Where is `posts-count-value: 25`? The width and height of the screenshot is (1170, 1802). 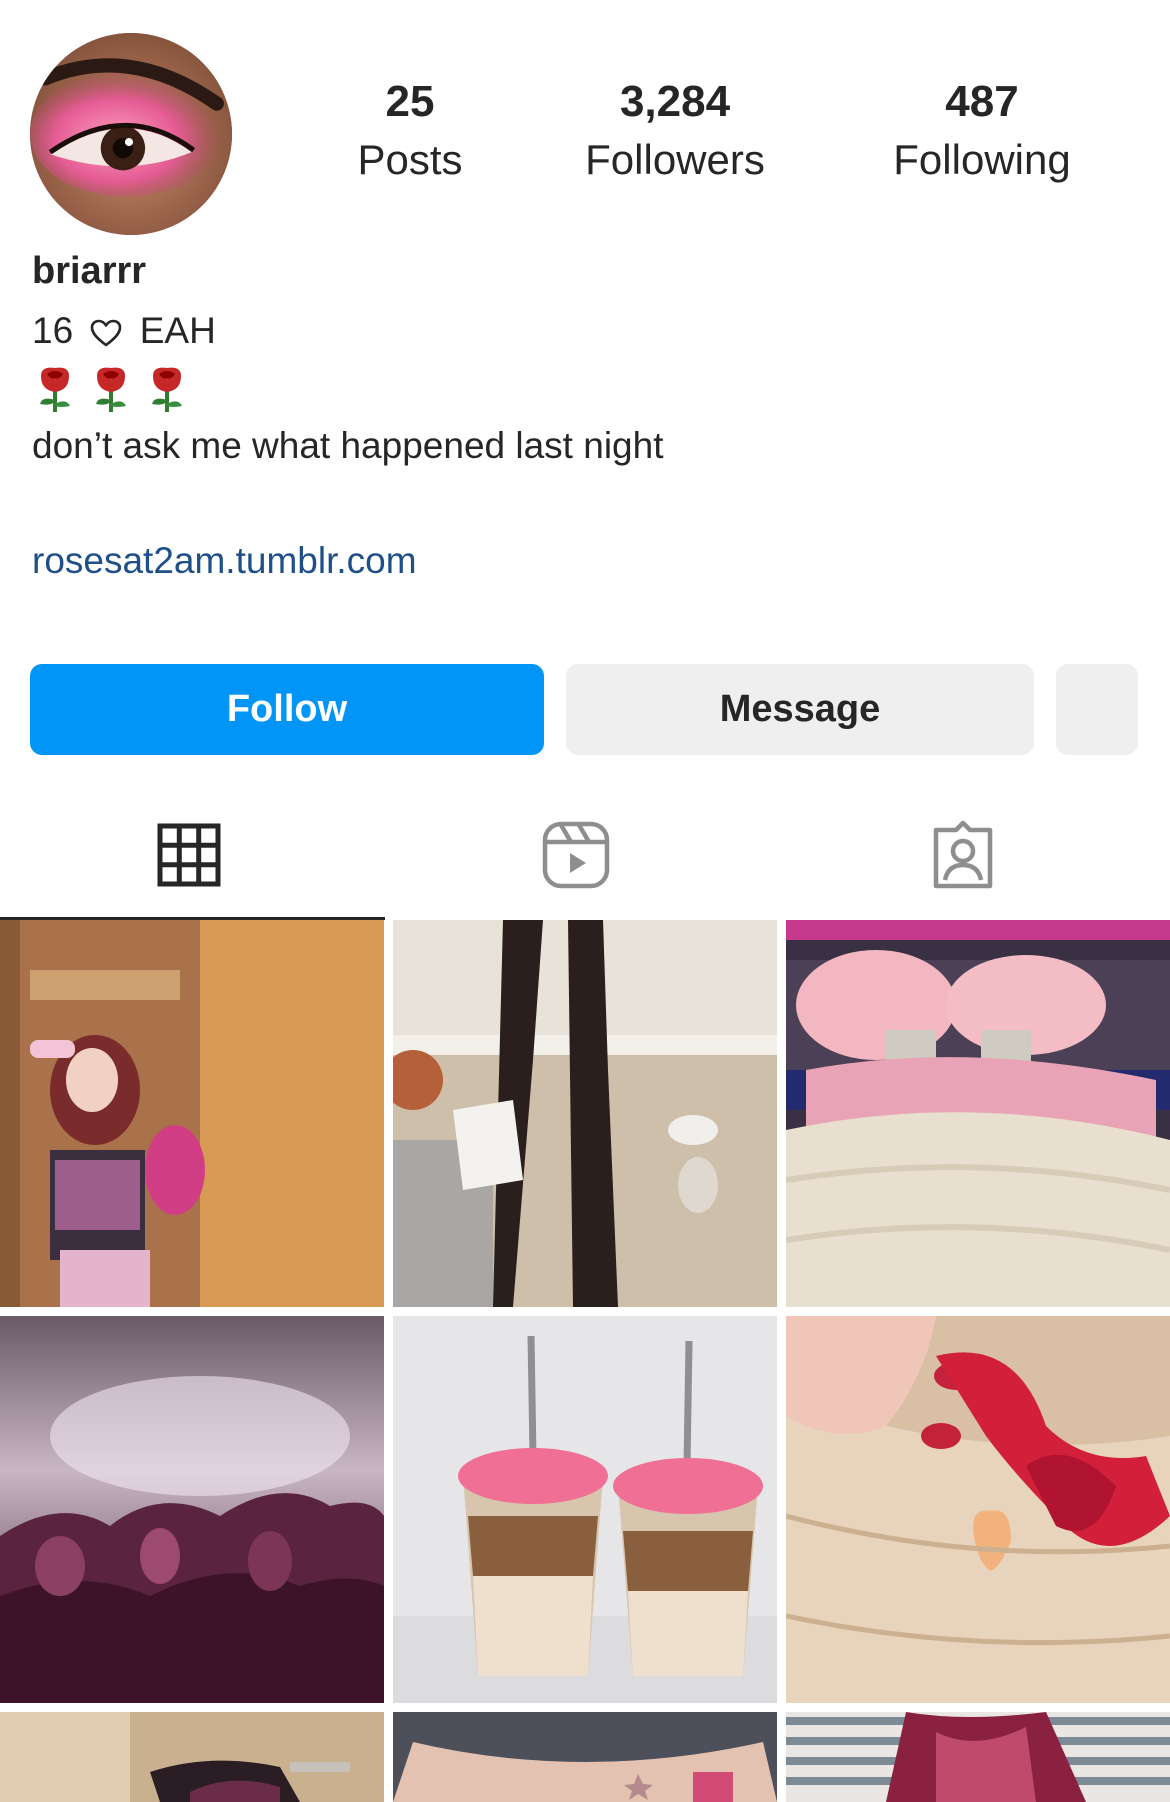
posts-count-value: 25 is located at coordinates (410, 101).